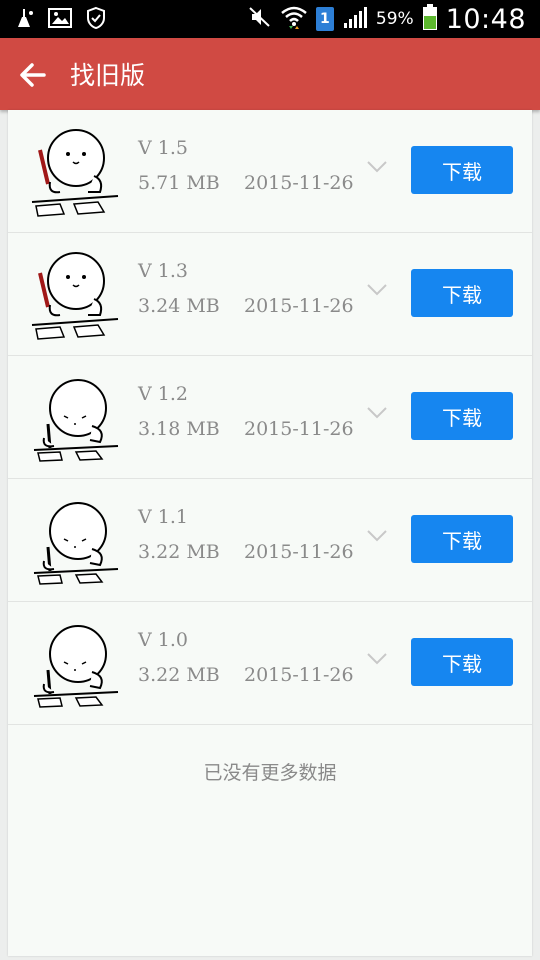 The image size is (540, 960). Describe the element at coordinates (108, 75) in the screenshot. I see `page-title: 找旧版` at that location.